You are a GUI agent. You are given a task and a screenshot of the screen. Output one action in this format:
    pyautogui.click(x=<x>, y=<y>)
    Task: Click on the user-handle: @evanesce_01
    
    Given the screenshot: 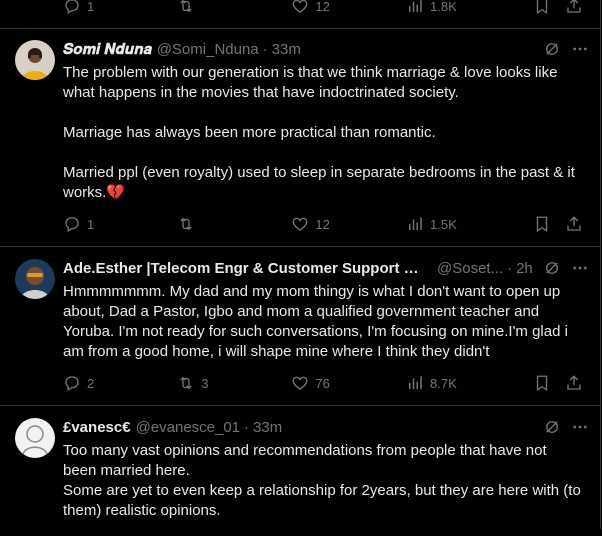 What is the action you would take?
    pyautogui.click(x=188, y=427)
    